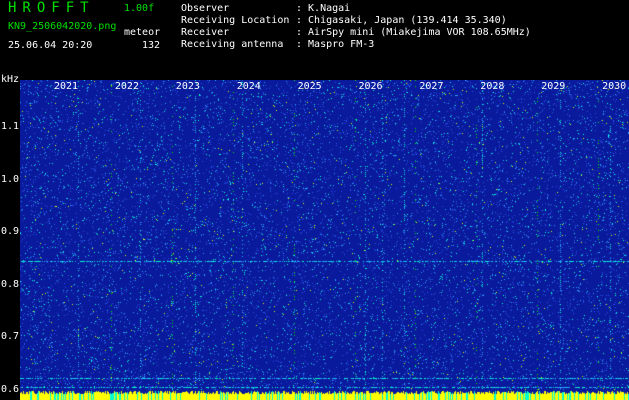  What do you see at coordinates (431, 86) in the screenshot?
I see `x-label: 2027` at bounding box center [431, 86].